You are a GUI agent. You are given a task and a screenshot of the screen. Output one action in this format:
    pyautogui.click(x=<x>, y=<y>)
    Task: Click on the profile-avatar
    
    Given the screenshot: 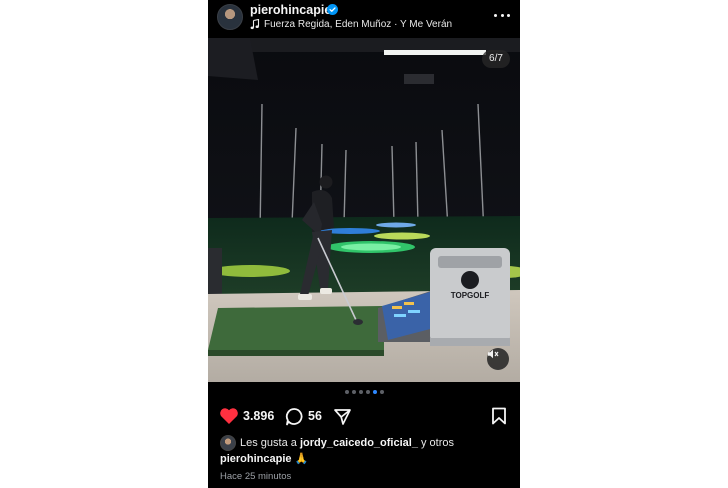 What is the action you would take?
    pyautogui.click(x=230, y=17)
    